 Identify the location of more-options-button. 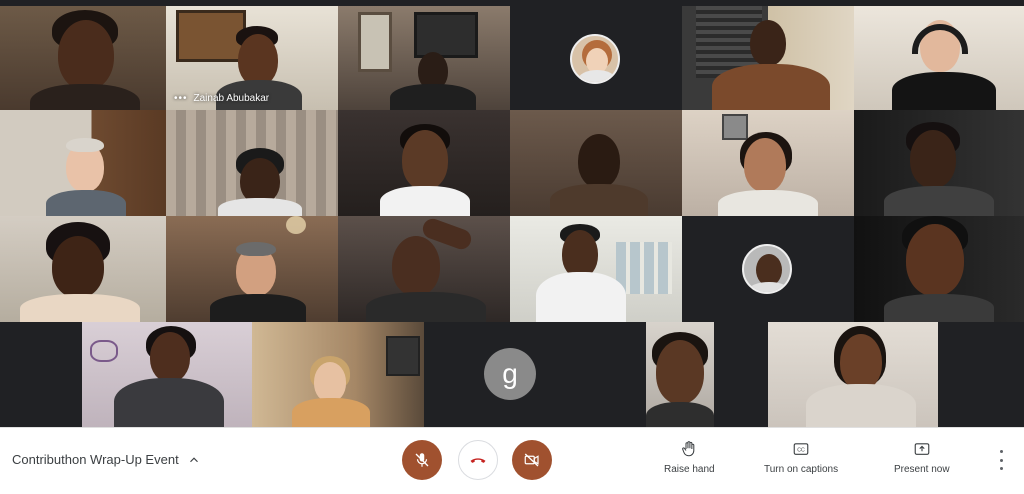
(1001, 460).